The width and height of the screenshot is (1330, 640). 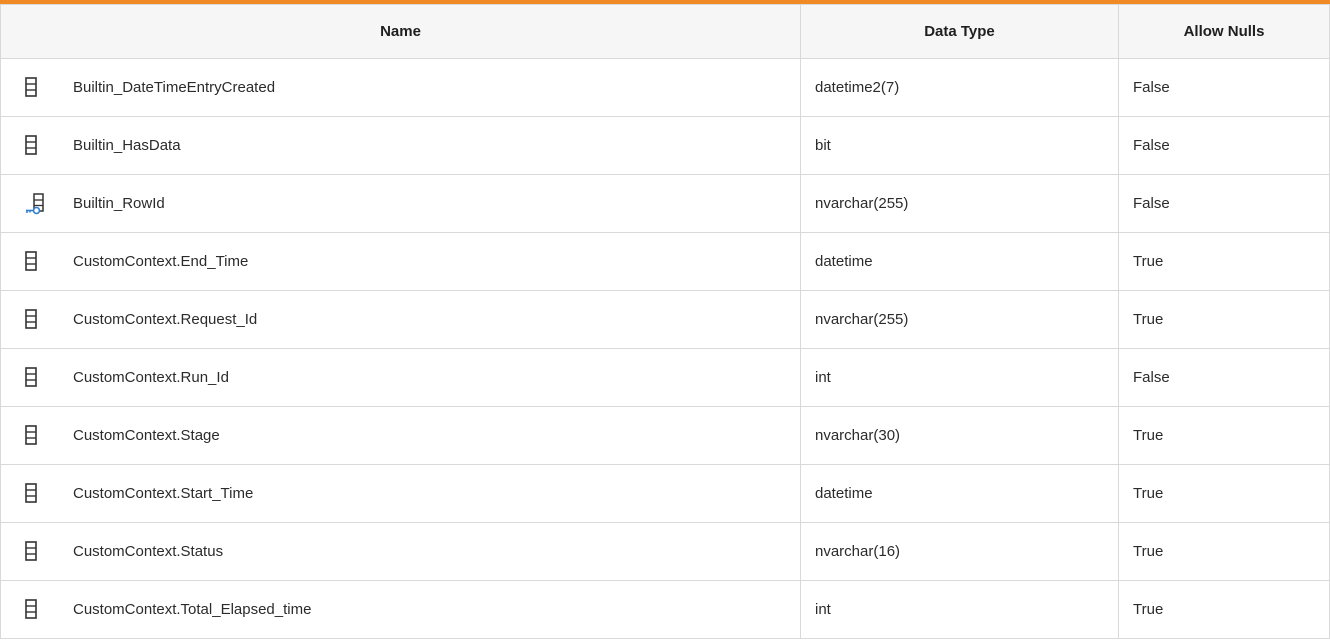 I want to click on column-name: CustomContext.Start_Time, so click(x=163, y=493).